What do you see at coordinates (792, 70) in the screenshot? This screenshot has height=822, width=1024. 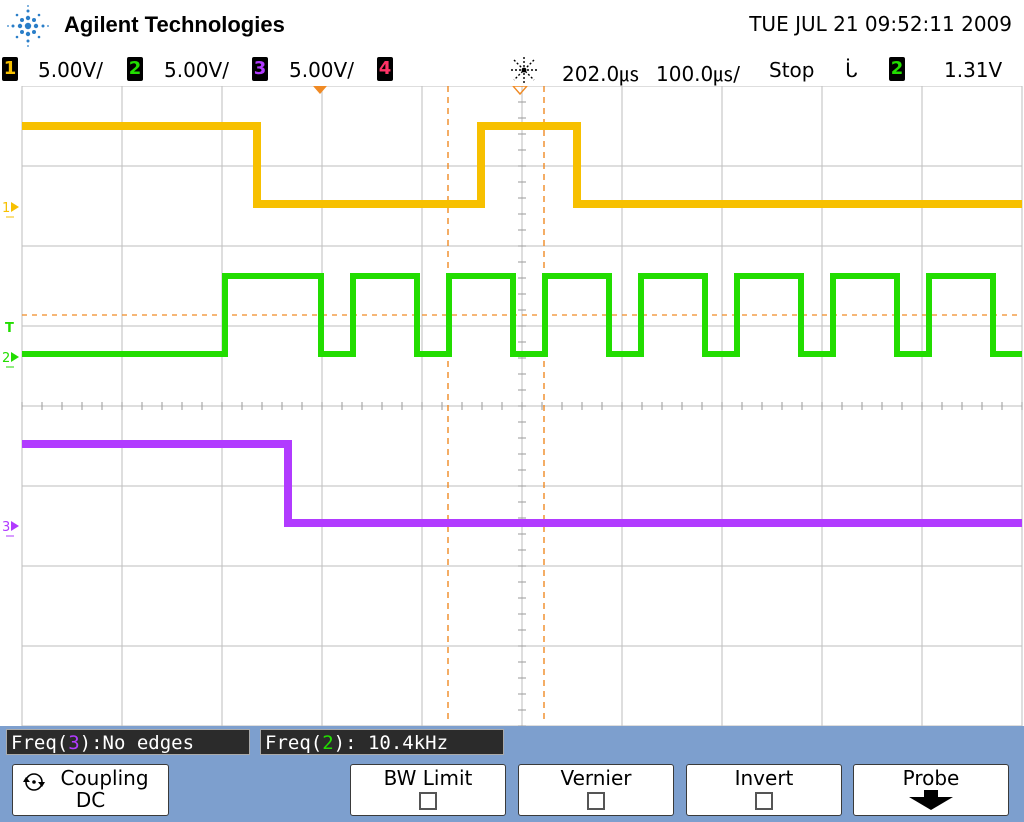 I see `run-state: Stop` at bounding box center [792, 70].